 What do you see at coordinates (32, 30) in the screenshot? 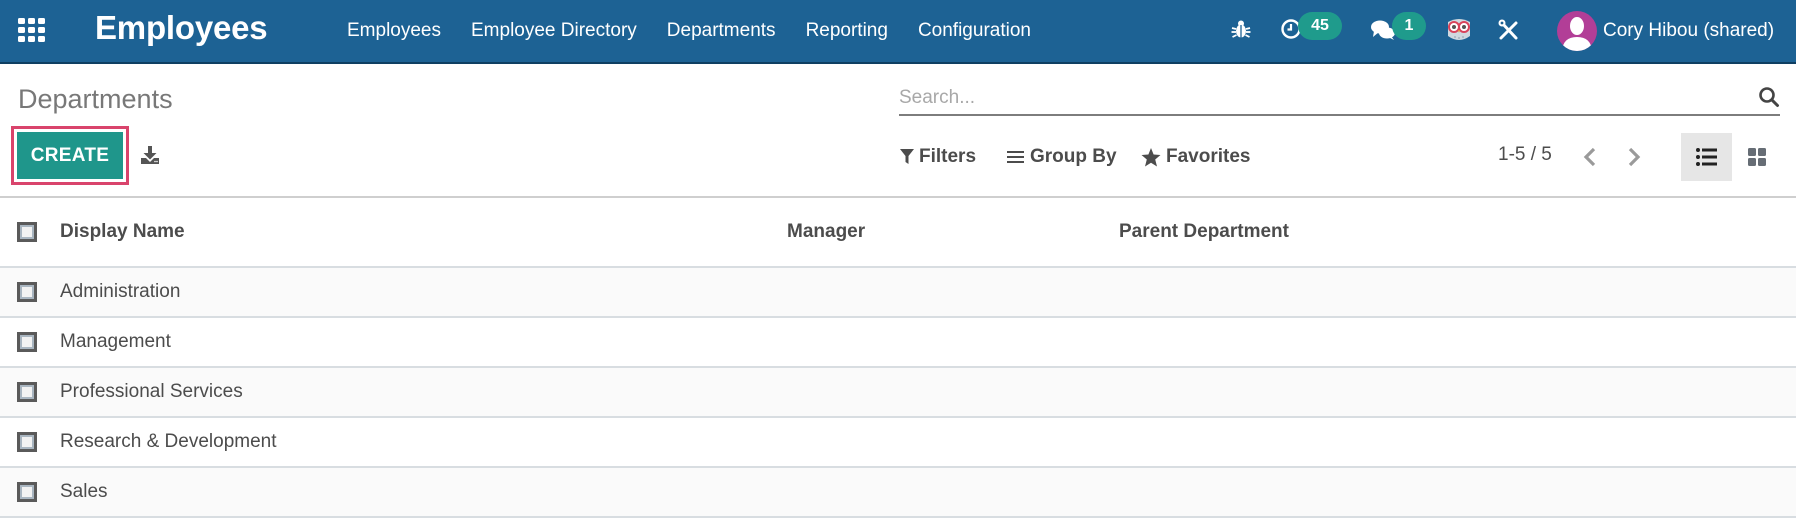
I see `apps-menu-icon` at bounding box center [32, 30].